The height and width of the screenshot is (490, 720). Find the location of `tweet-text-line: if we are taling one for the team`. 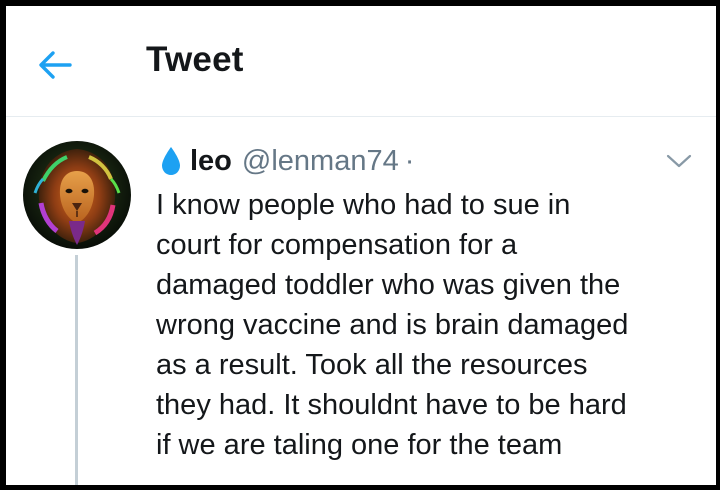

tweet-text-line: if we are taling one for the team is located at coordinates (359, 445).